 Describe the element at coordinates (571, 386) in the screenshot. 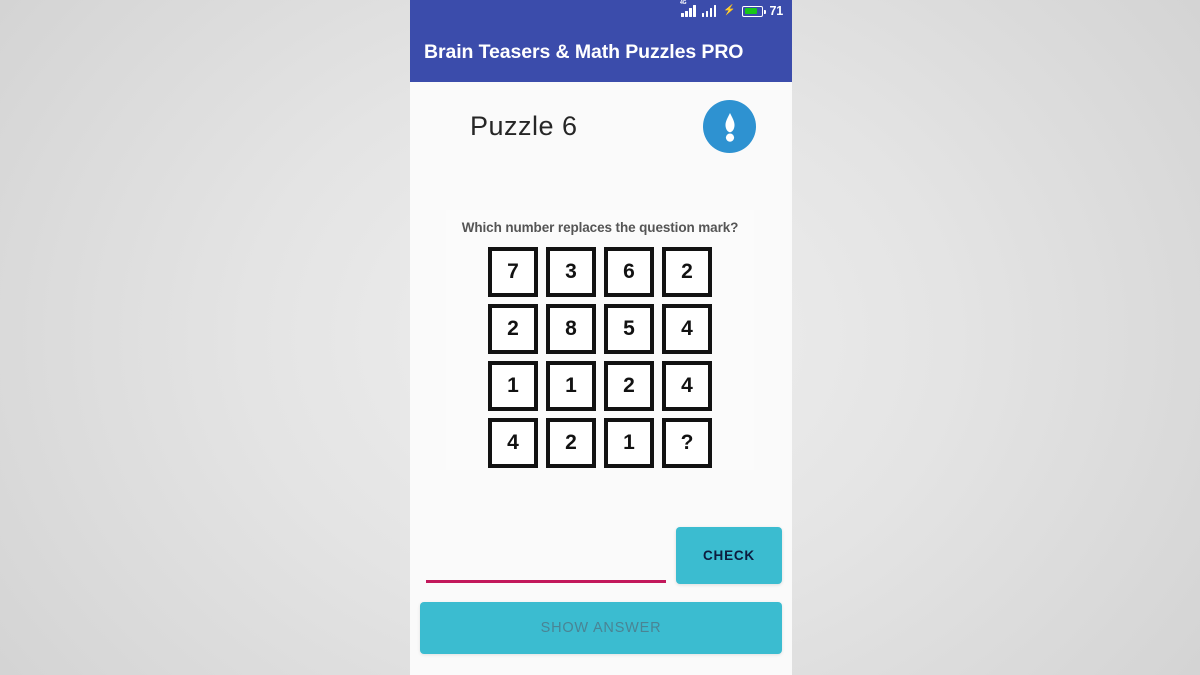

I see `grid-cell-r3-c2: 1` at that location.